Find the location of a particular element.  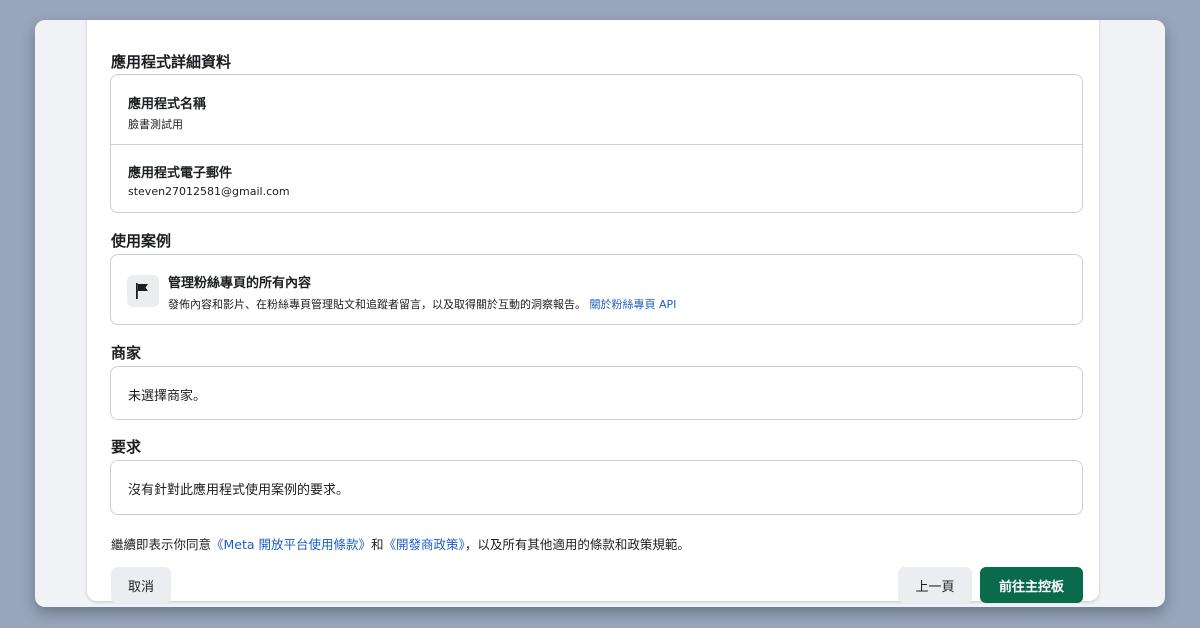

terms-prefix: 繼續即表示你同意 is located at coordinates (161, 544).